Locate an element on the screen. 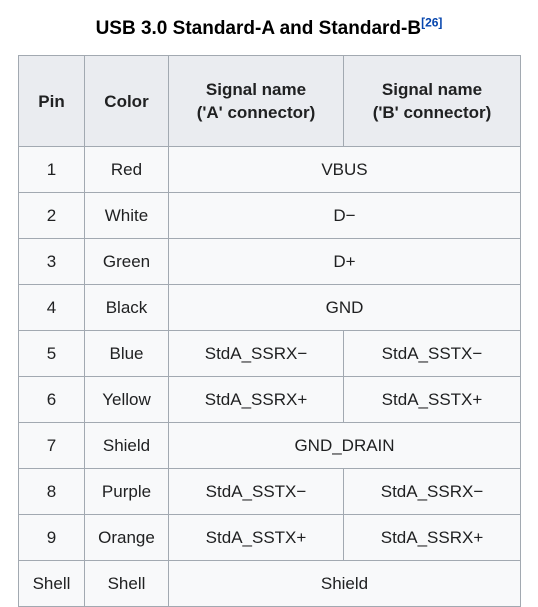  cell-color: Black is located at coordinates (126, 307).